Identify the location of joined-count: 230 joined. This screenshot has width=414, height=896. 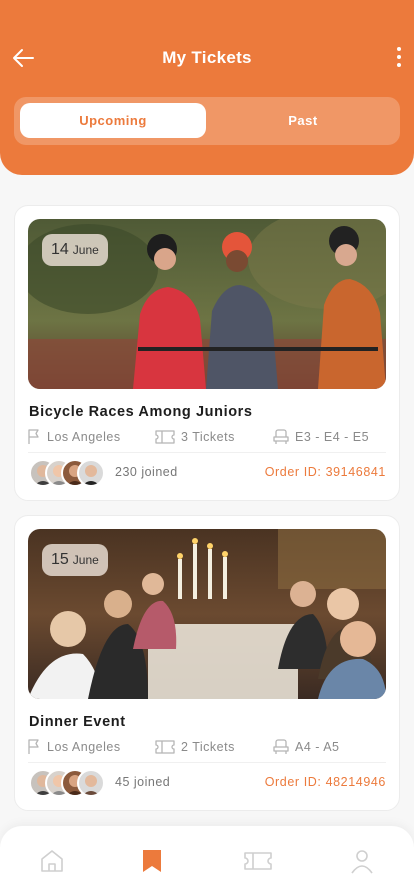
(146, 472).